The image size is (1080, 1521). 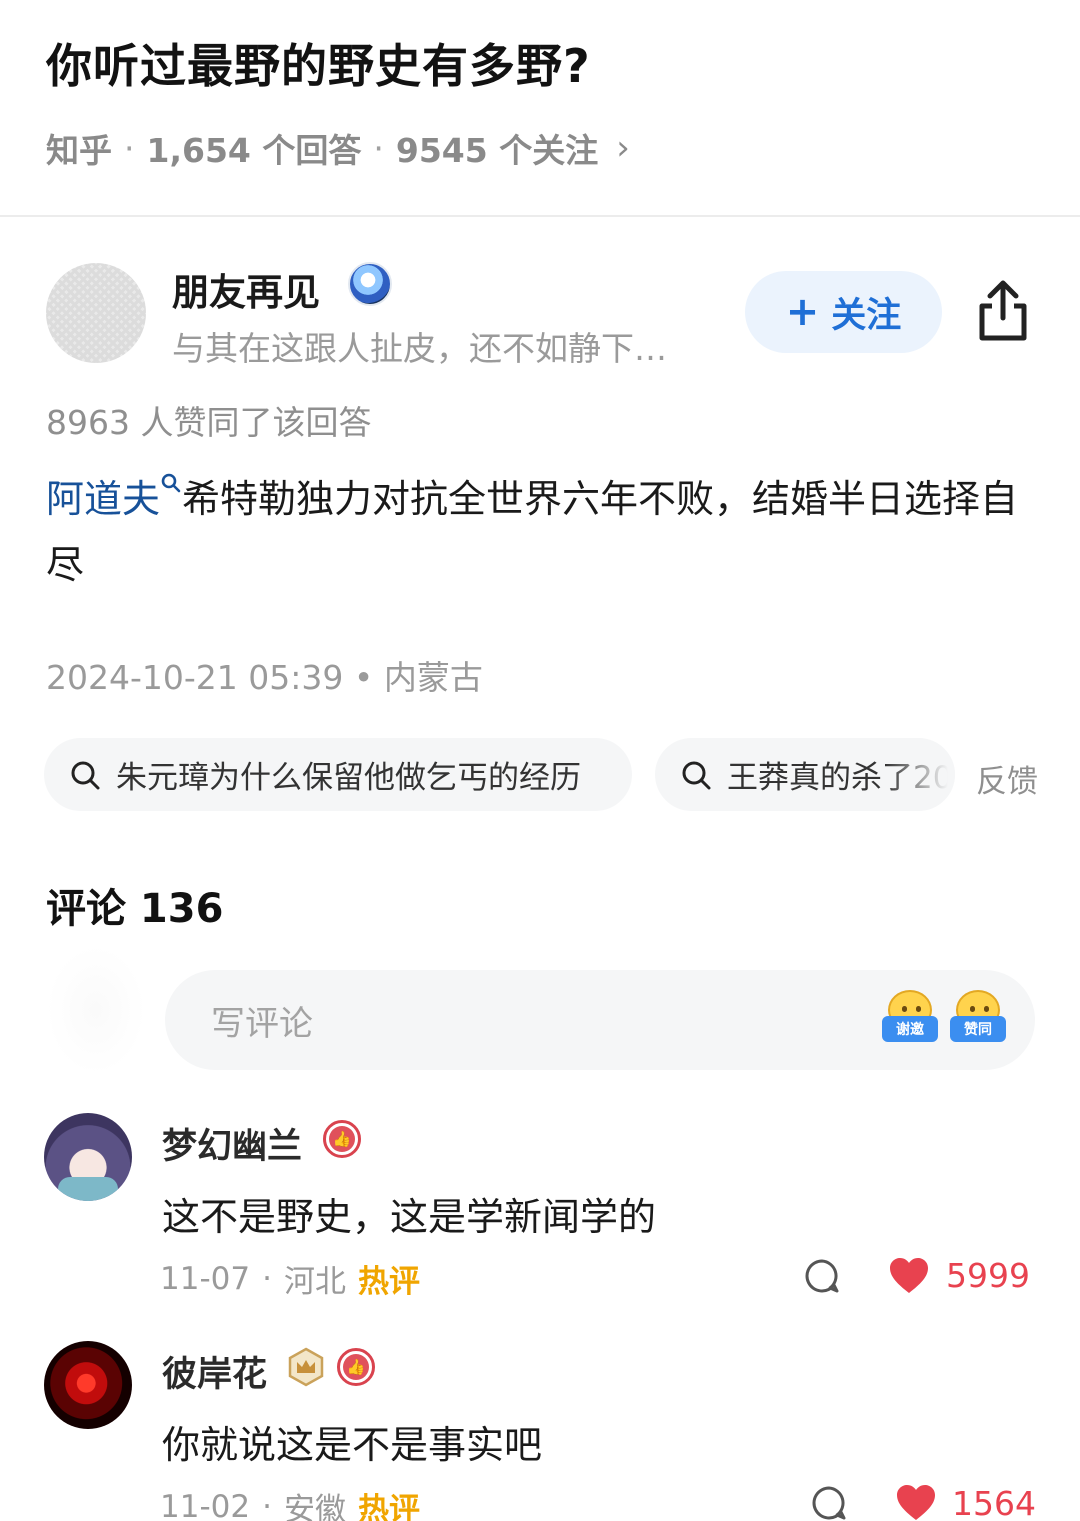 I want to click on emoji-agree-button: 赞同, so click(x=978, y=1019).